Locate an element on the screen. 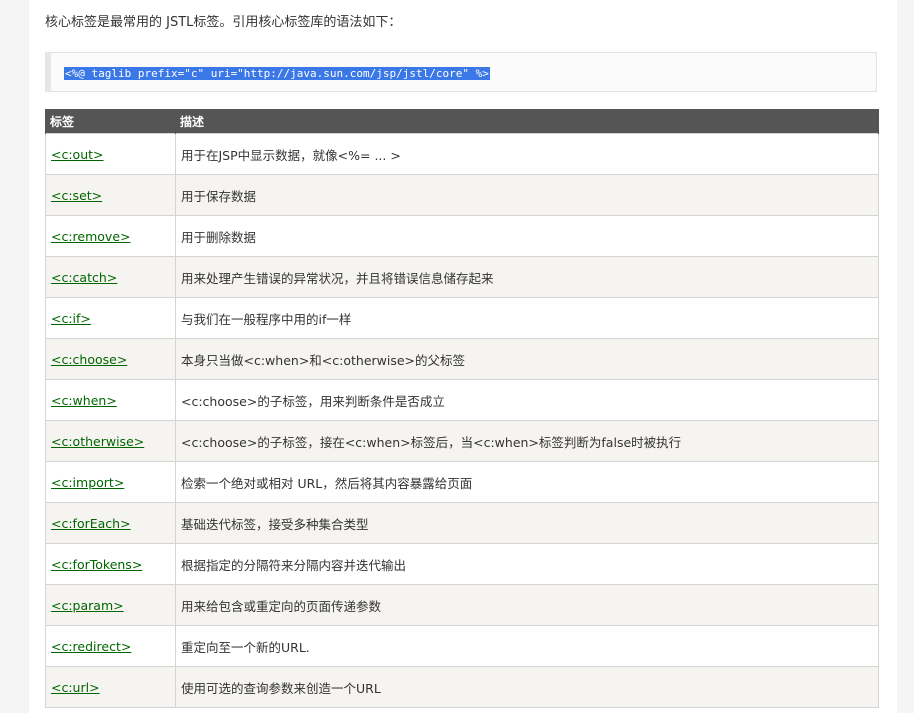  table-row: <c:url> 使用可选的查询参数来创造一个URL is located at coordinates (462, 687).